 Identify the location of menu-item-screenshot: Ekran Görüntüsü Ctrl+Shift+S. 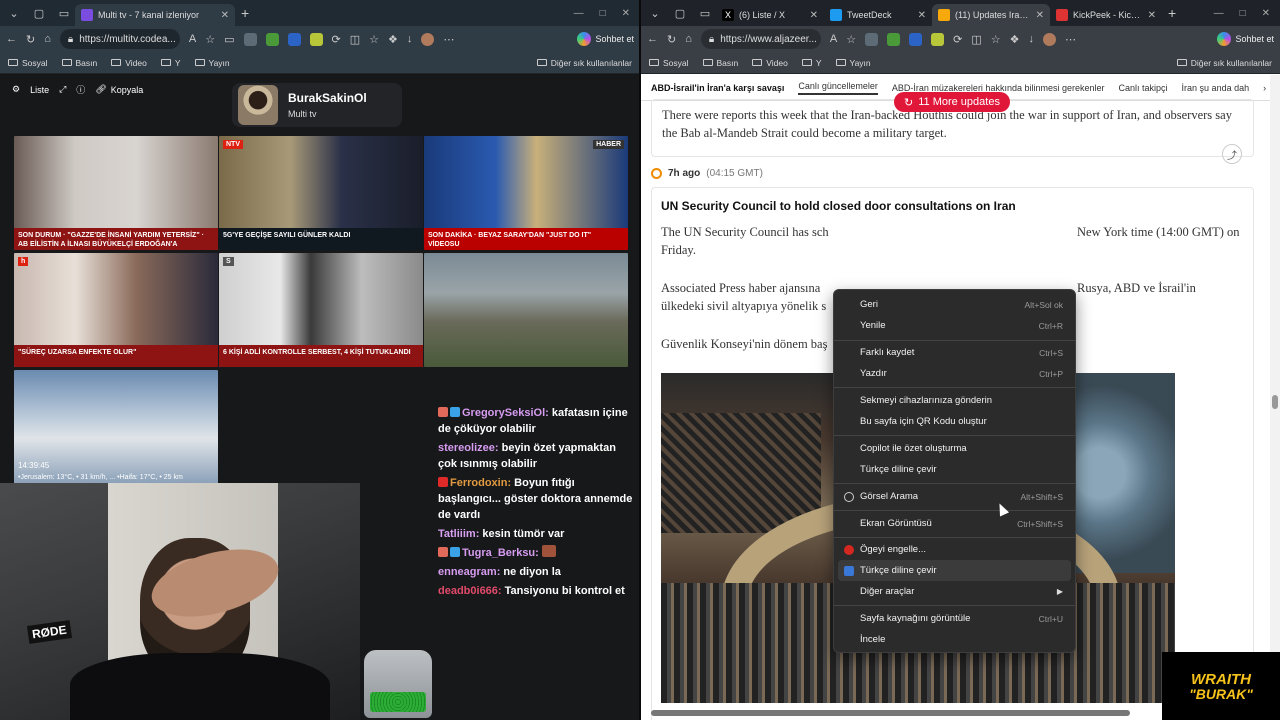
(954, 523).